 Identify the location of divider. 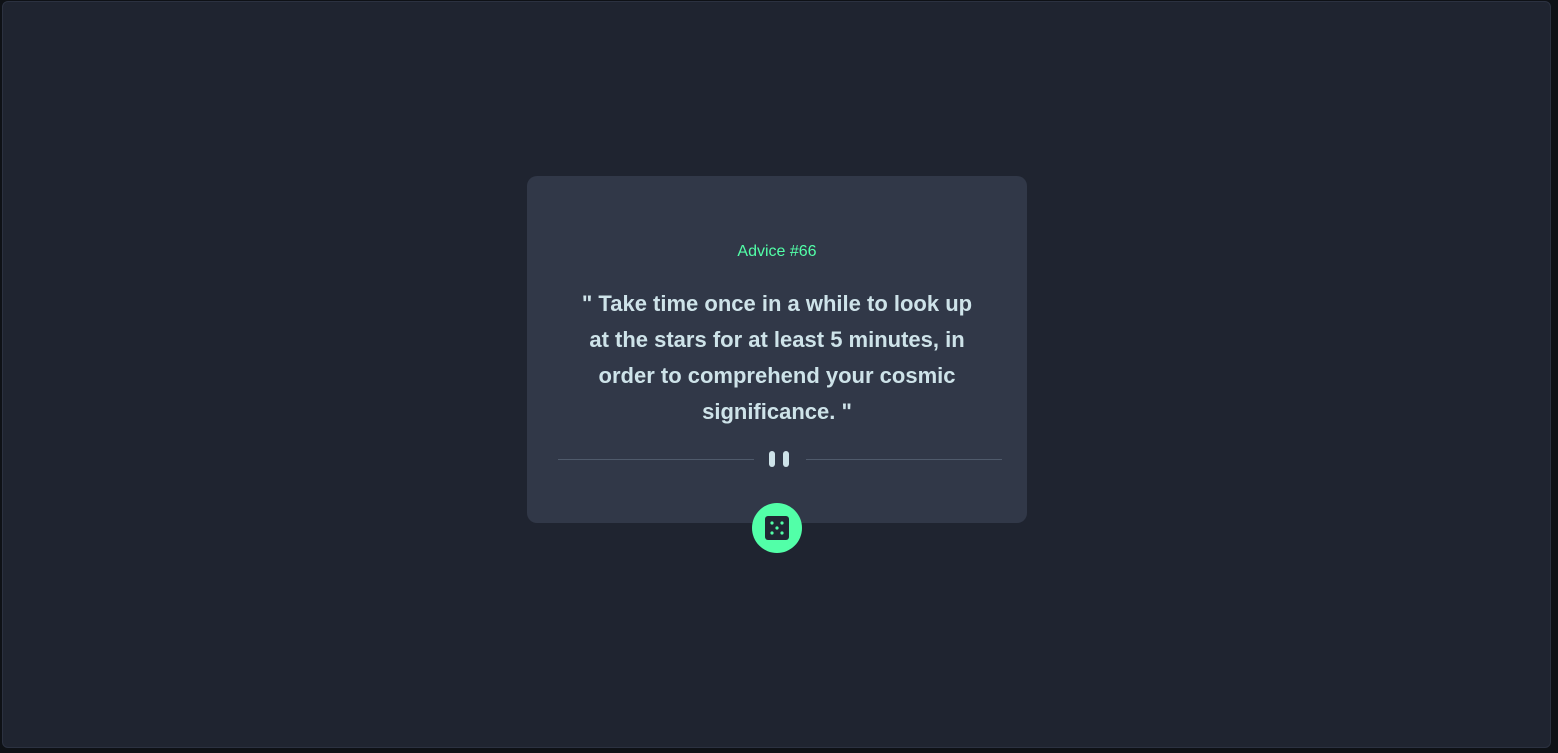
(780, 459).